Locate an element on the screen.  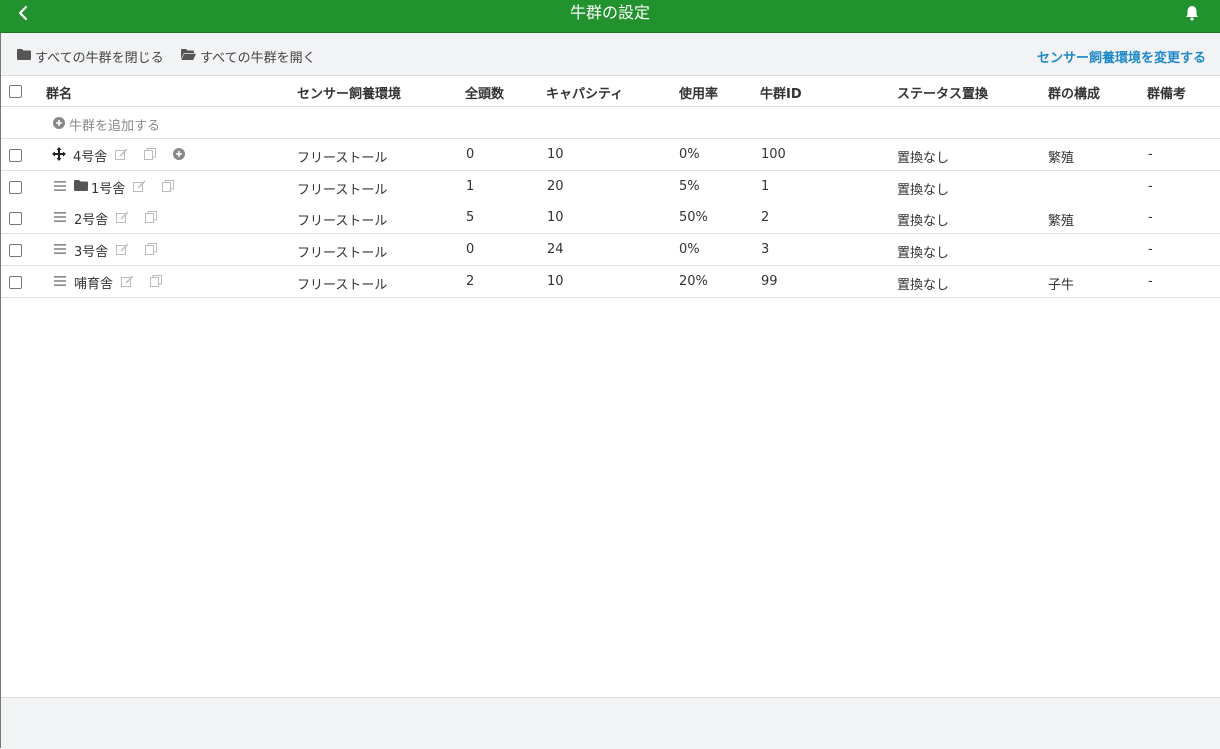
composition-cell: 子牛 is located at coordinates (1061, 285).